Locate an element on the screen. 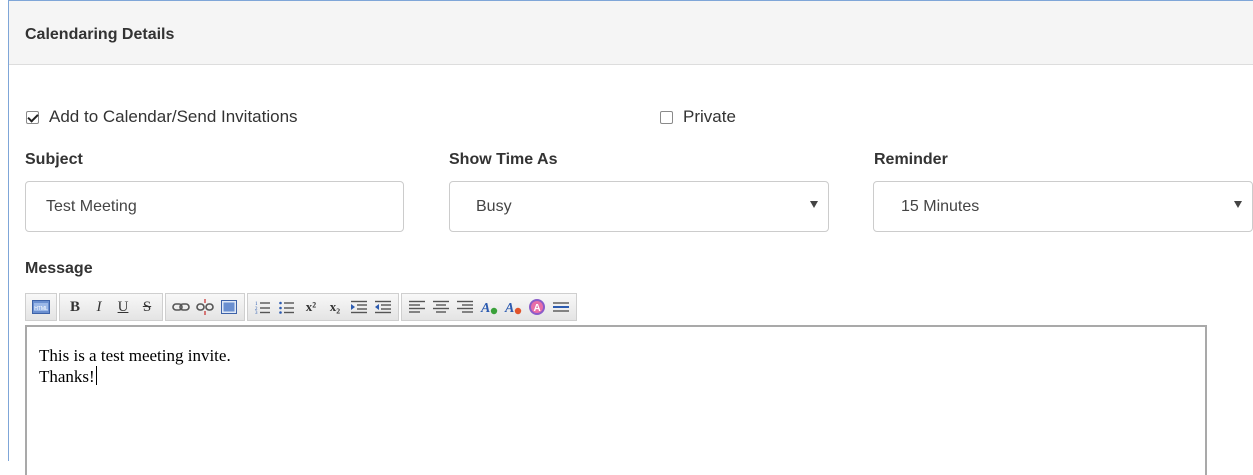 This screenshot has width=1253, height=475. align-left-button is located at coordinates (417, 307).